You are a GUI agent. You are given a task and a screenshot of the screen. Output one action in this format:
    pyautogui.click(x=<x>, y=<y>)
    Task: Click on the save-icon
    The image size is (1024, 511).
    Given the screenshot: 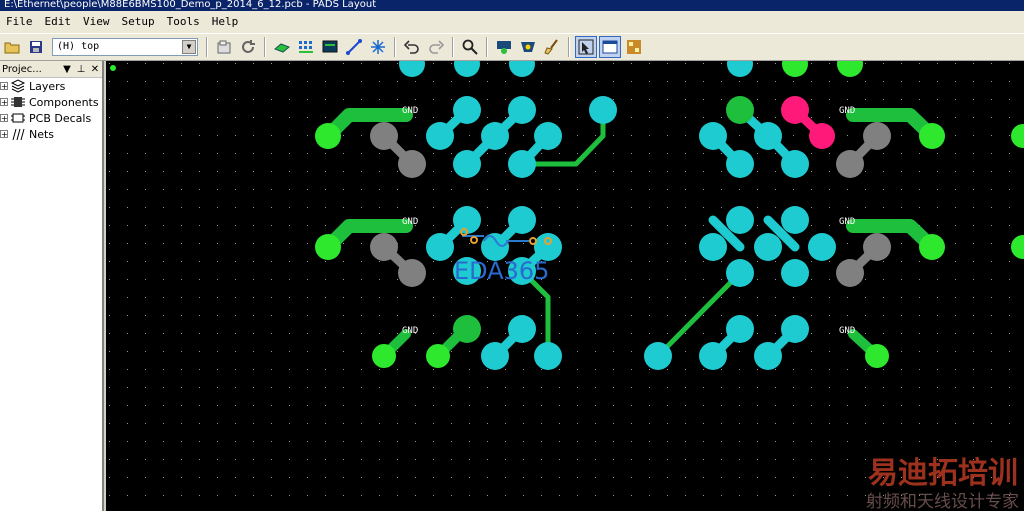 What is the action you would take?
    pyautogui.click(x=36, y=47)
    